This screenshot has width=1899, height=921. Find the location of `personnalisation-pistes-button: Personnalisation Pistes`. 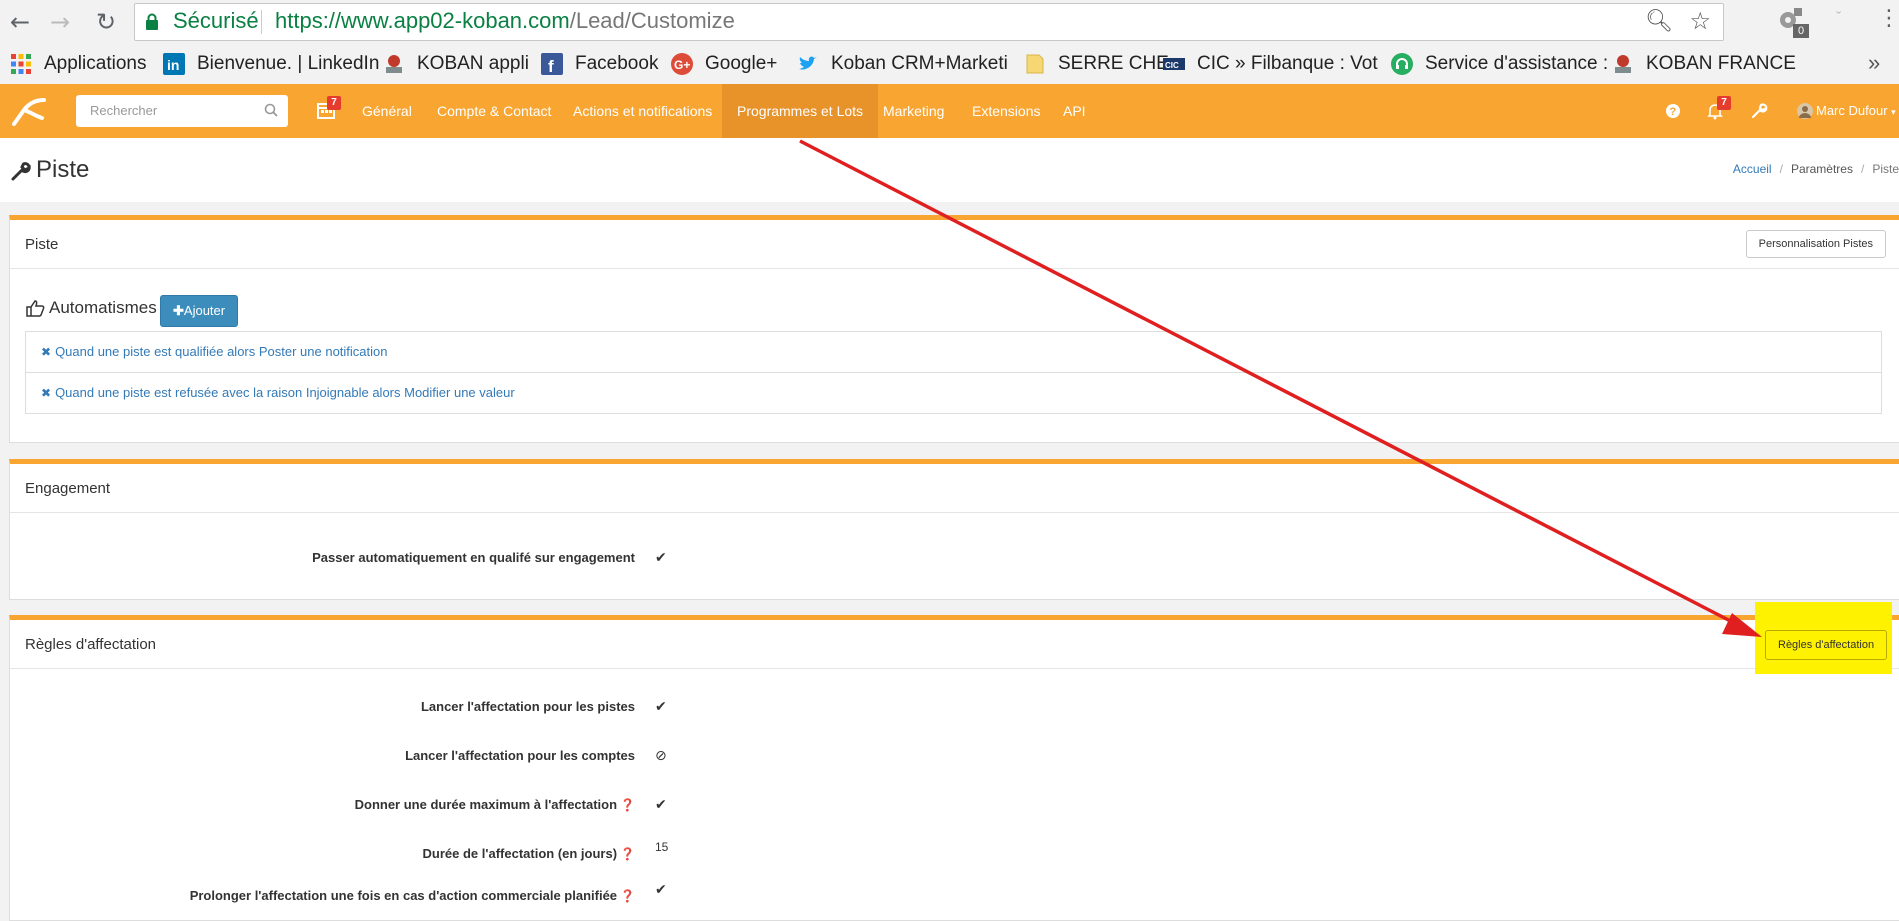

personnalisation-pistes-button: Personnalisation Pistes is located at coordinates (1815, 244).